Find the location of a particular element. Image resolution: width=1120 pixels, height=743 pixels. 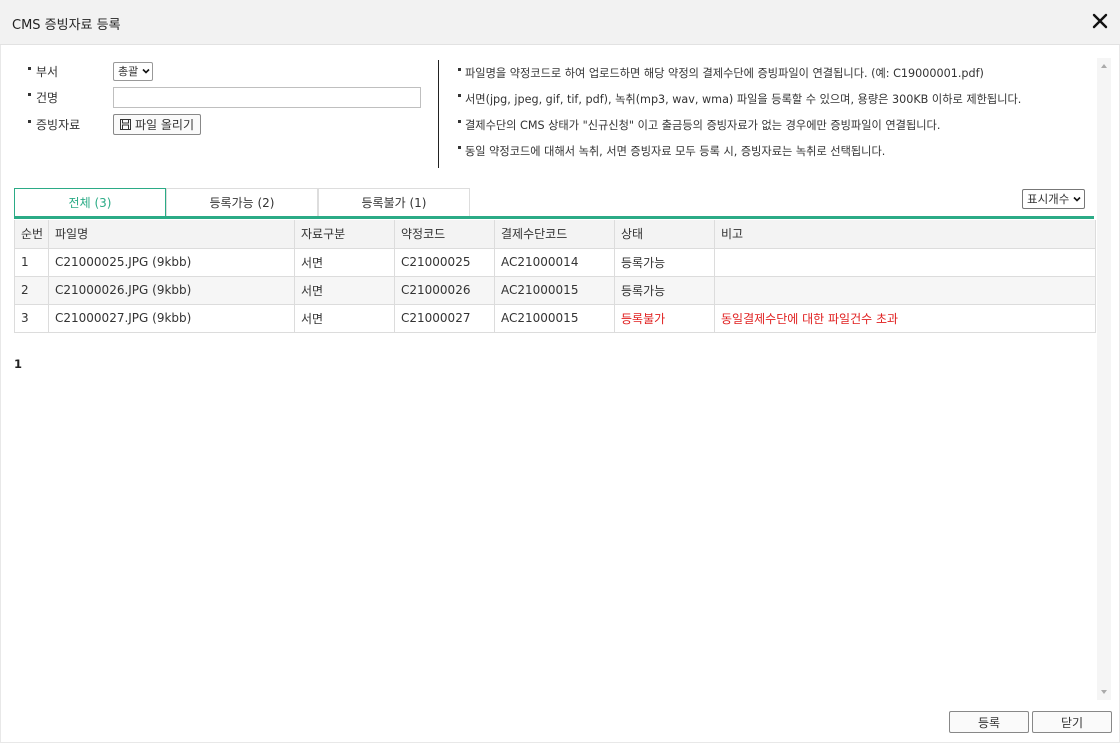

name-label: 건명 is located at coordinates (47, 97).